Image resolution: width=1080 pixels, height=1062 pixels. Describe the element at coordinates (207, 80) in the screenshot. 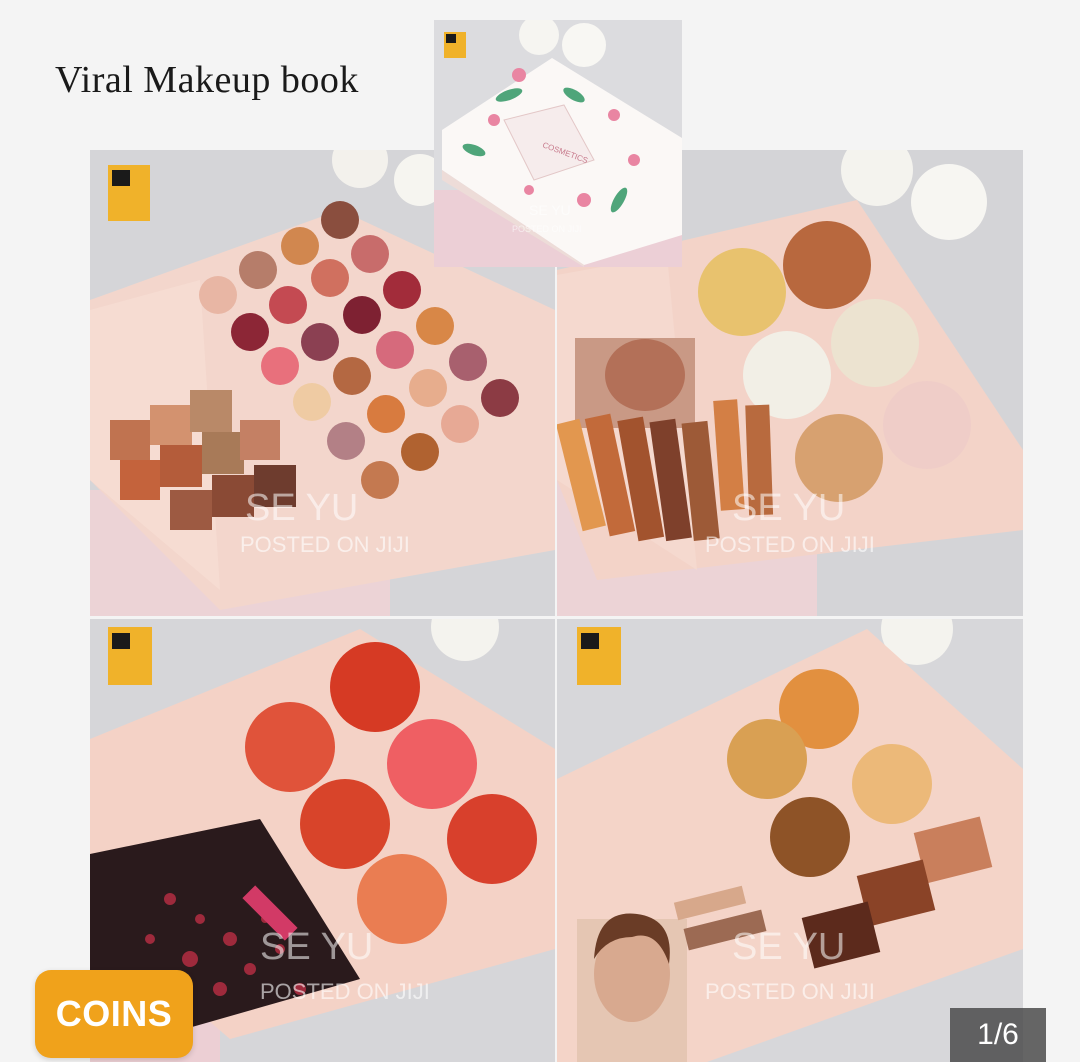

I see `image-caption-title: Viral Makeup book` at that location.